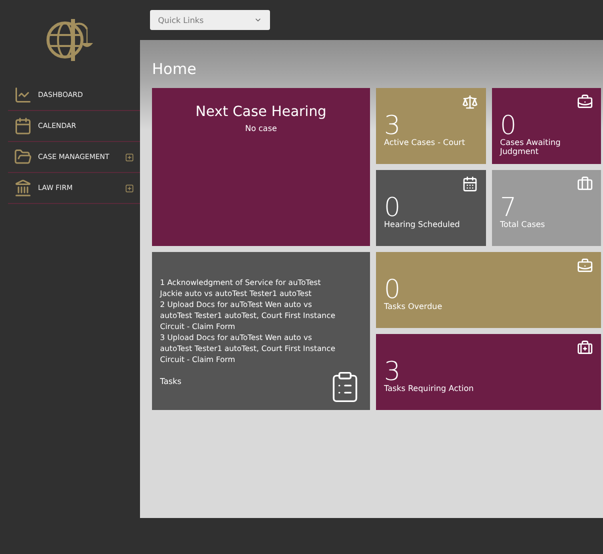  What do you see at coordinates (23, 95) in the screenshot?
I see `chart-icon` at bounding box center [23, 95].